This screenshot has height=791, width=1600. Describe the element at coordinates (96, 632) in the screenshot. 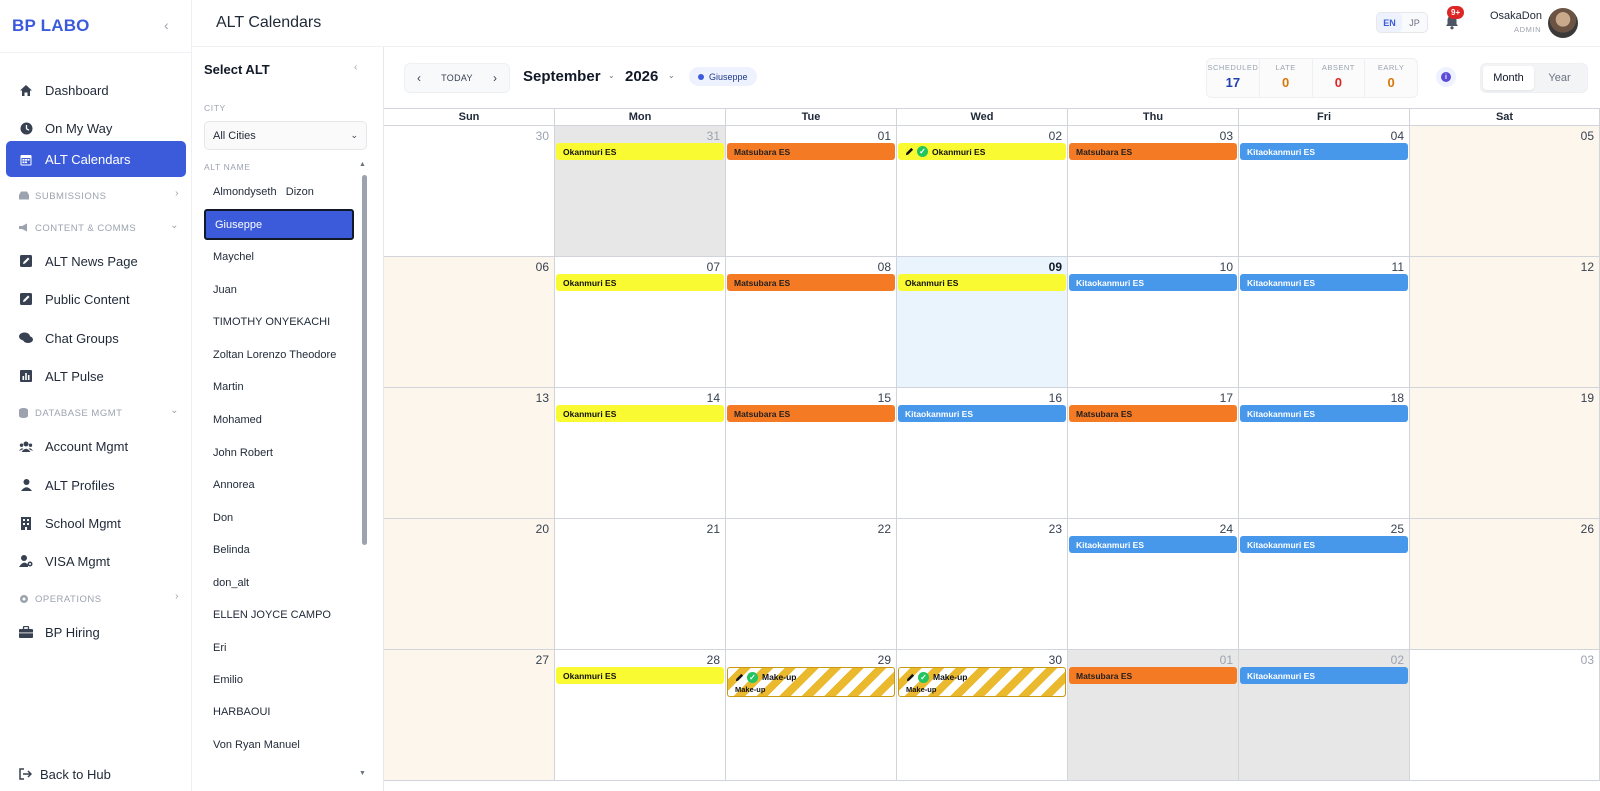

I see `sidebar-item-bp-hiring: BP Hiring` at that location.